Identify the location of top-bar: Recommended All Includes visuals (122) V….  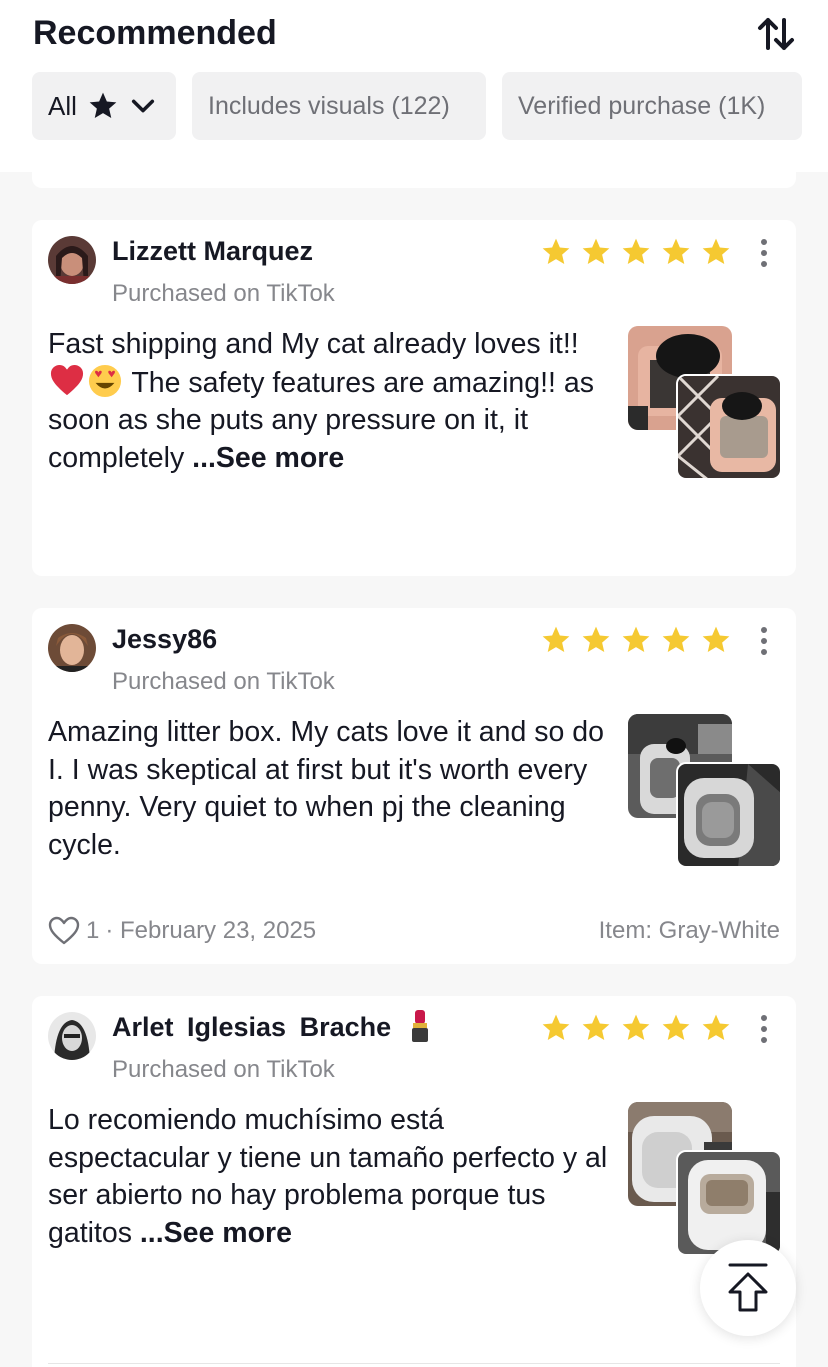
(414, 86).